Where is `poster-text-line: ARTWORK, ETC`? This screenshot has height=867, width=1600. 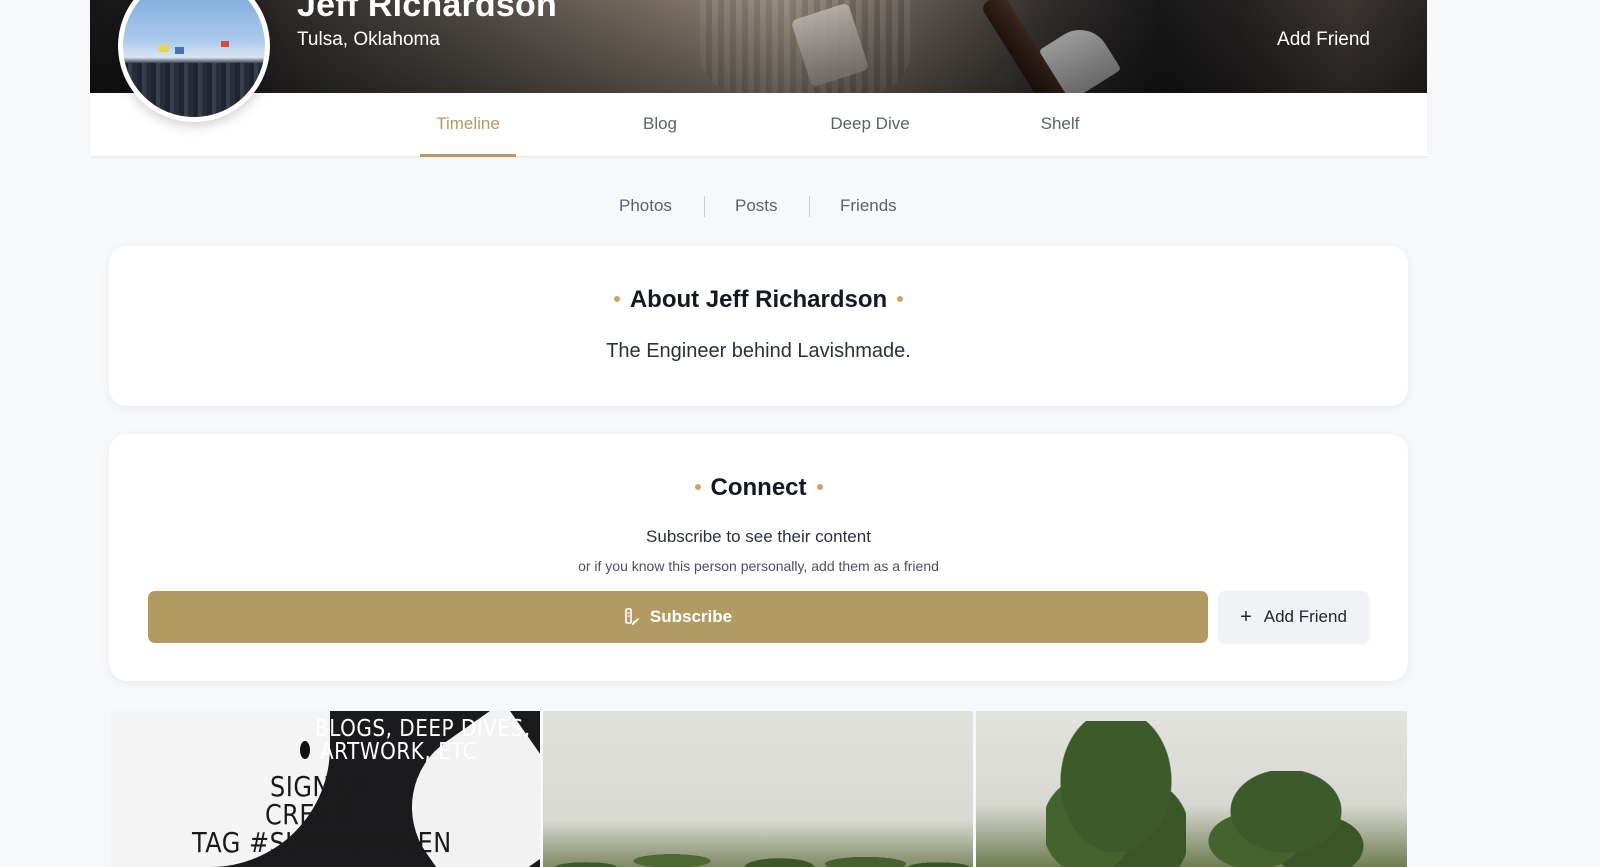
poster-text-line: ARTWORK, ETC is located at coordinates (399, 751).